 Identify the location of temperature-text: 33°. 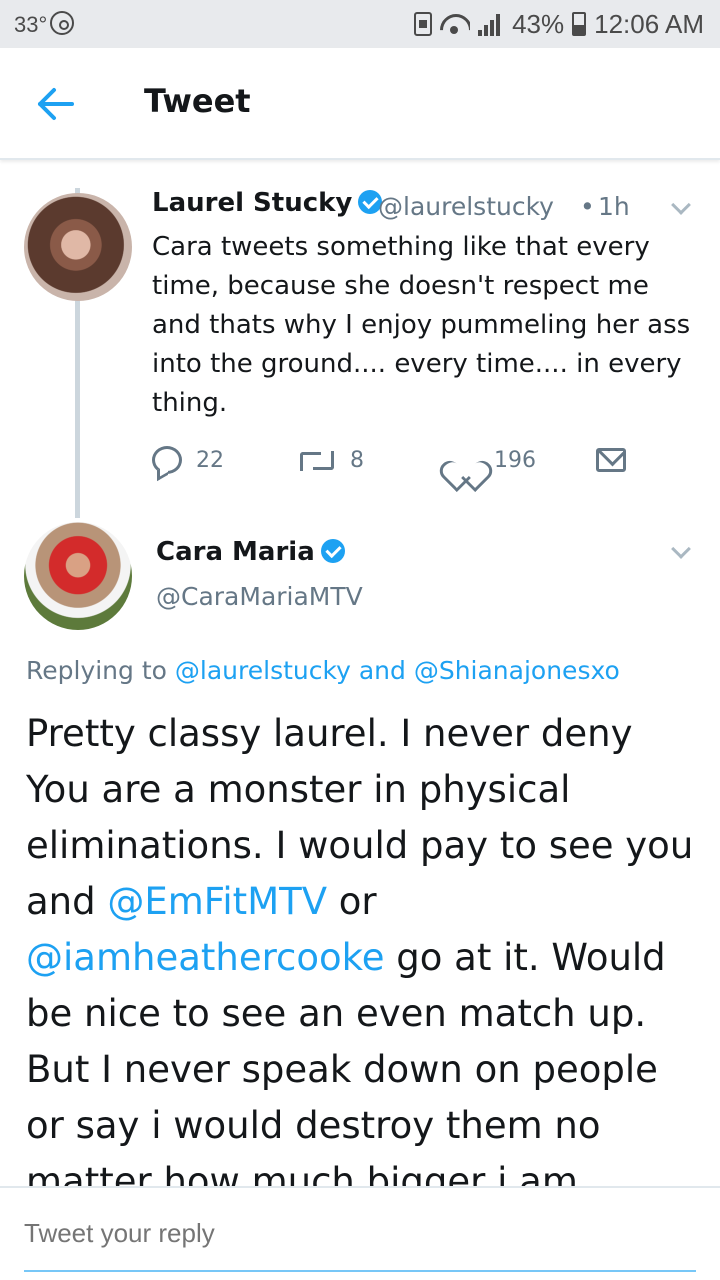
(31, 24).